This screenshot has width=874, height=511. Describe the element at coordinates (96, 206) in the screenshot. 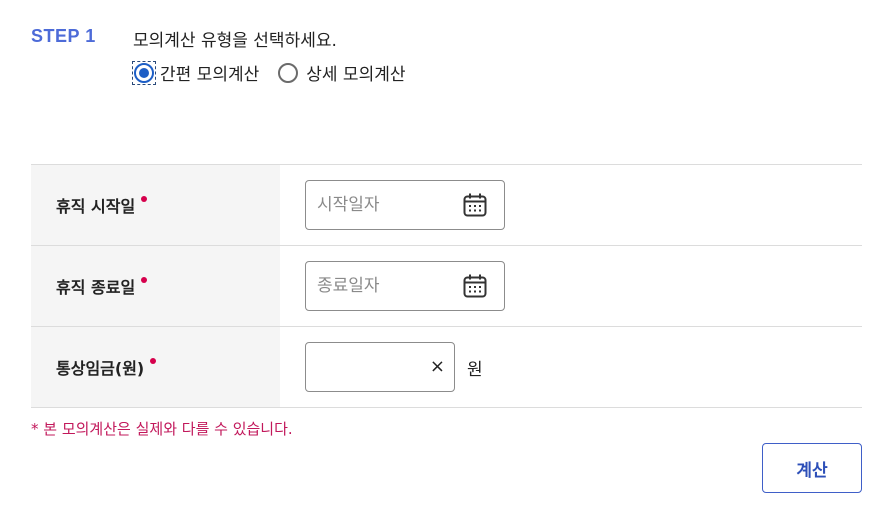

I see `leave-start-label: 휴직 시작일` at that location.